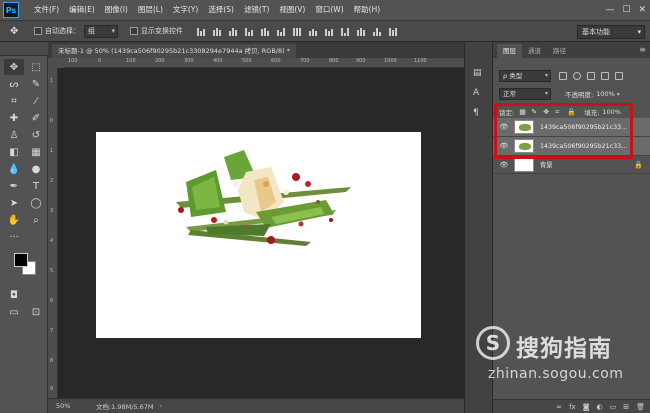 Image resolution: width=650 pixels, height=413 pixels. Describe the element at coordinates (14, 118) in the screenshot. I see `healing-tool-icon: ✚` at that location.